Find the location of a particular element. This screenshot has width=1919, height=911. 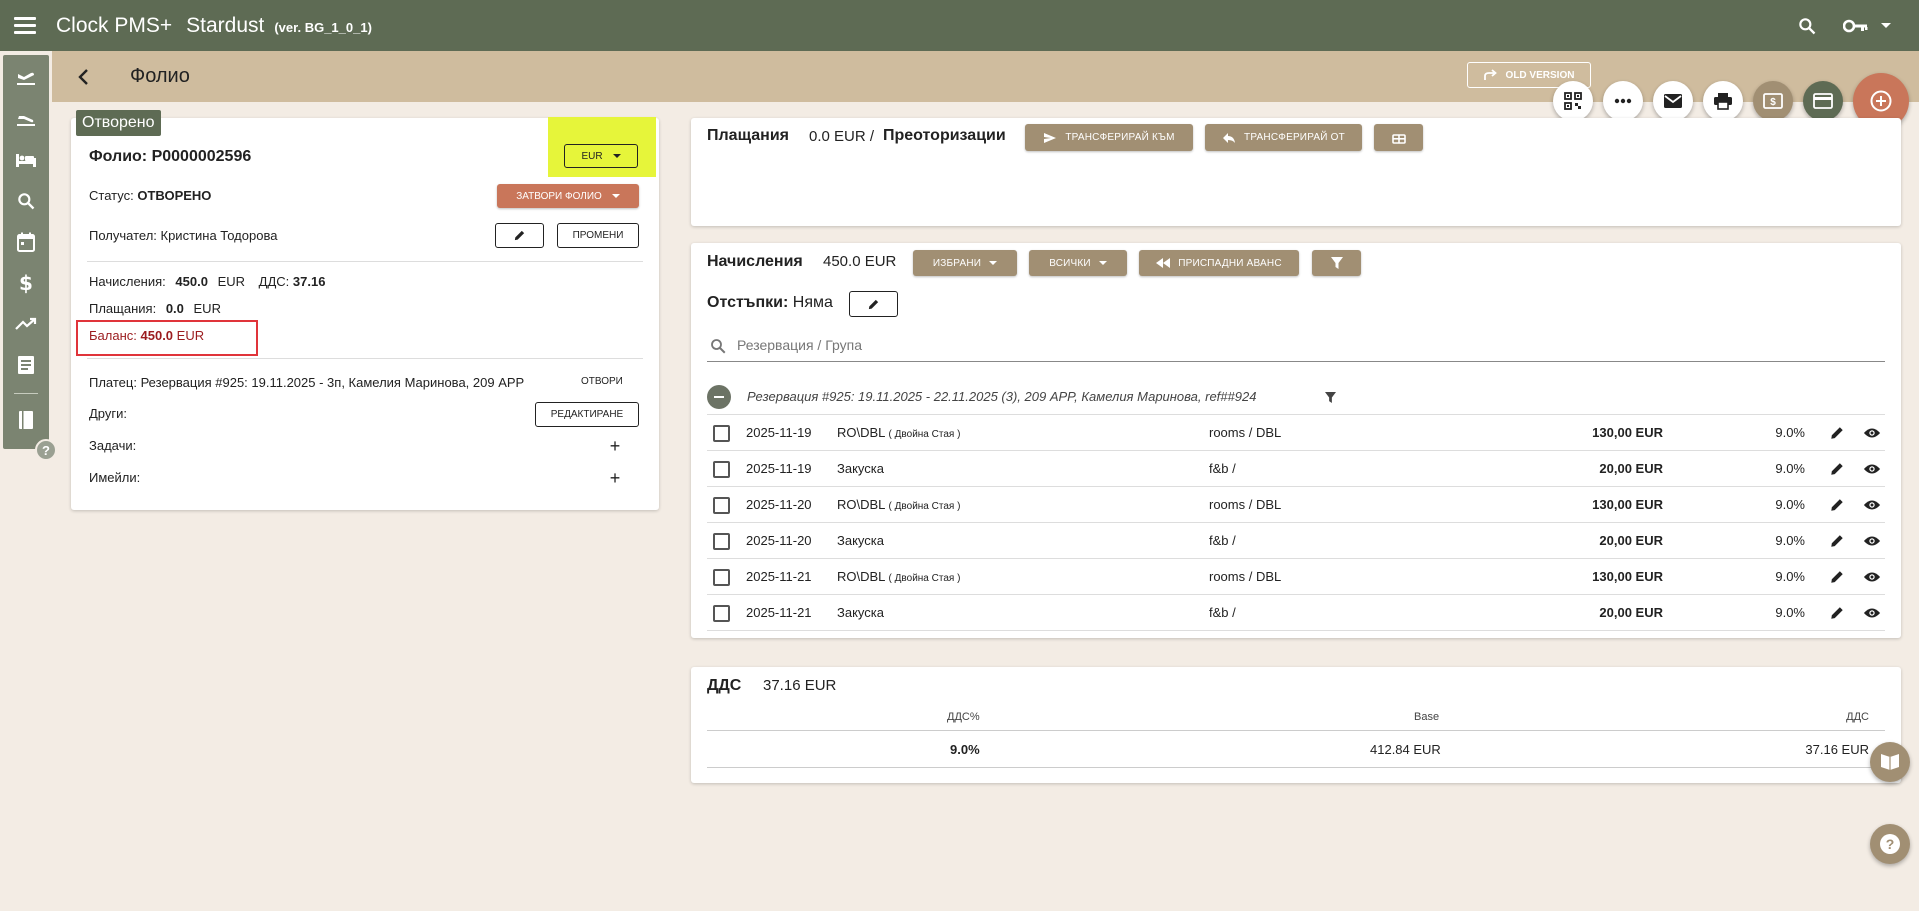

filter-icon is located at coordinates (1330, 397).